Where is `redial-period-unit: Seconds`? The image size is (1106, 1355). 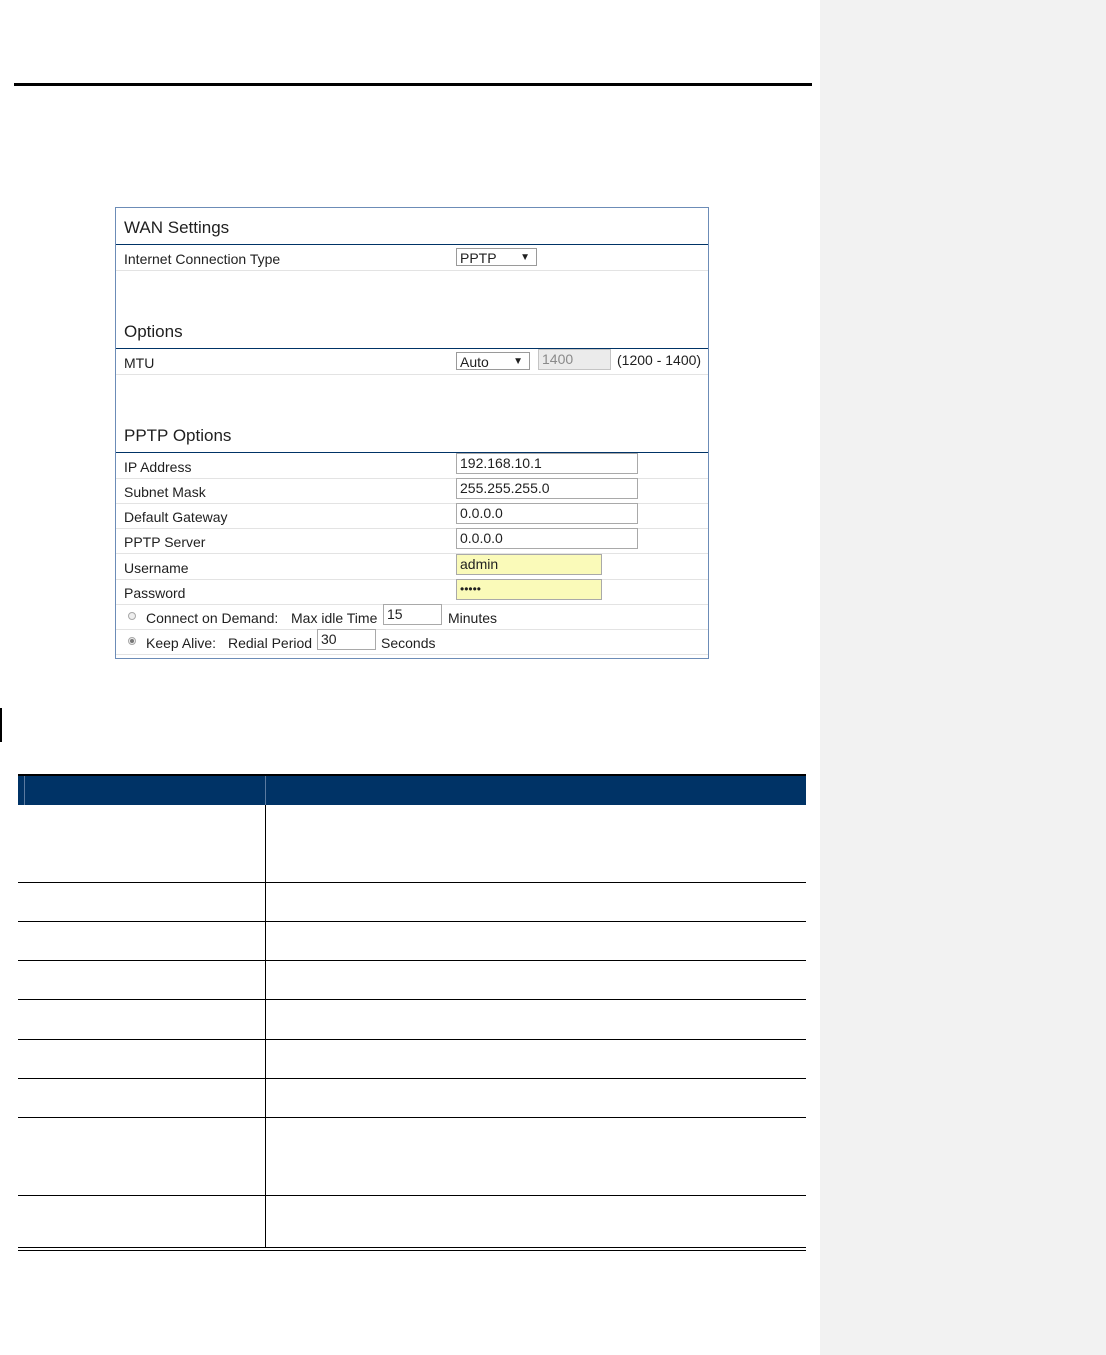
redial-period-unit: Seconds is located at coordinates (408, 643).